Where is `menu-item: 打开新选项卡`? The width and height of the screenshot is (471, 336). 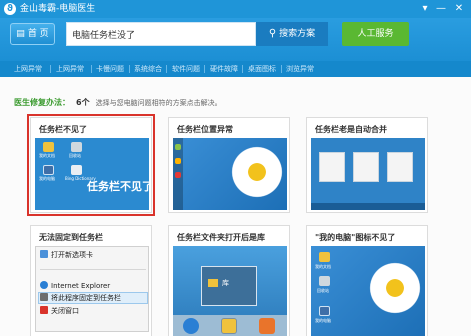 menu-item: 打开新选项卡 is located at coordinates (66, 255).